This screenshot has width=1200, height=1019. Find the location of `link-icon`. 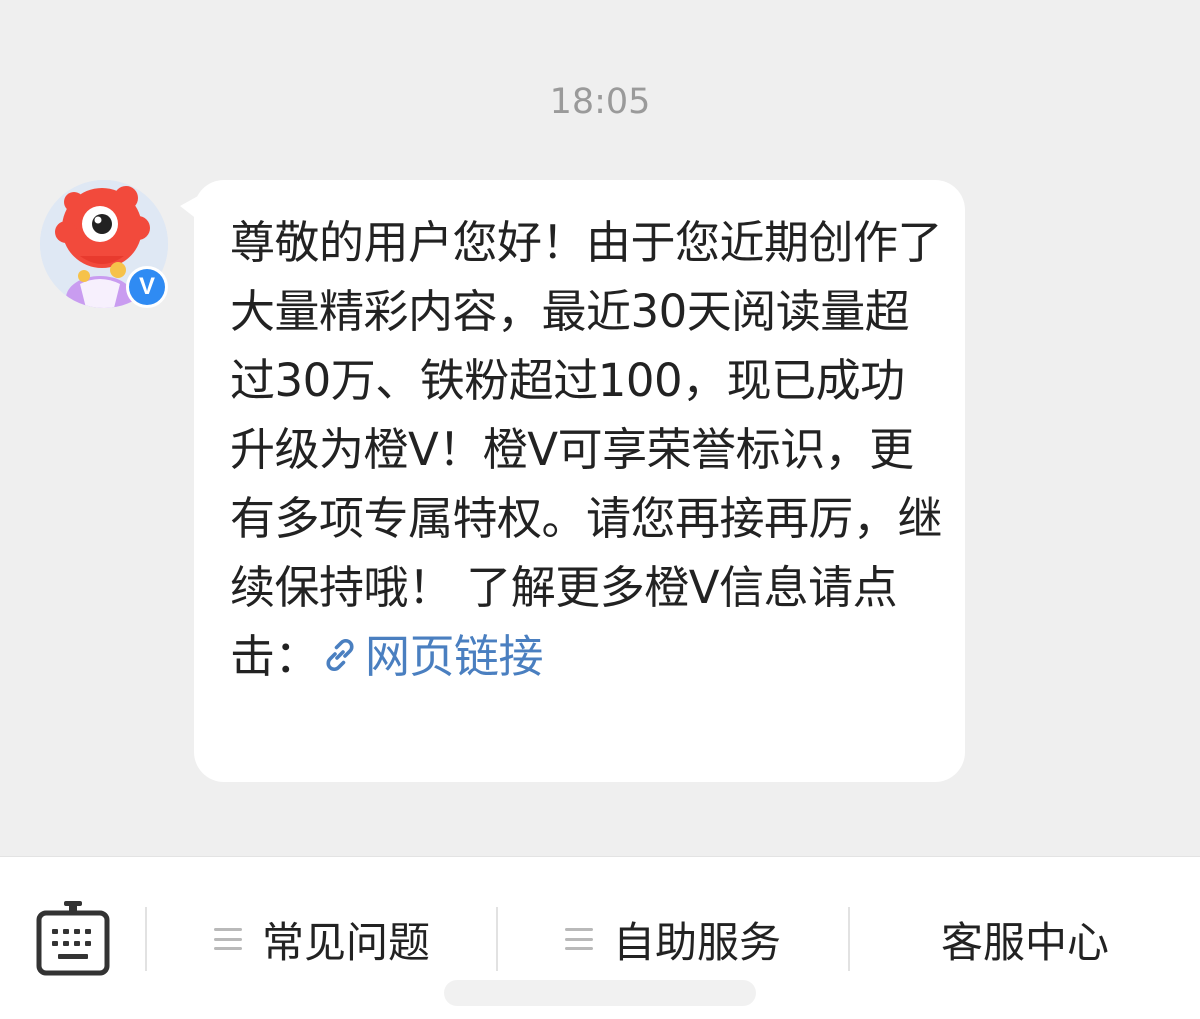

link-icon is located at coordinates (340, 655).